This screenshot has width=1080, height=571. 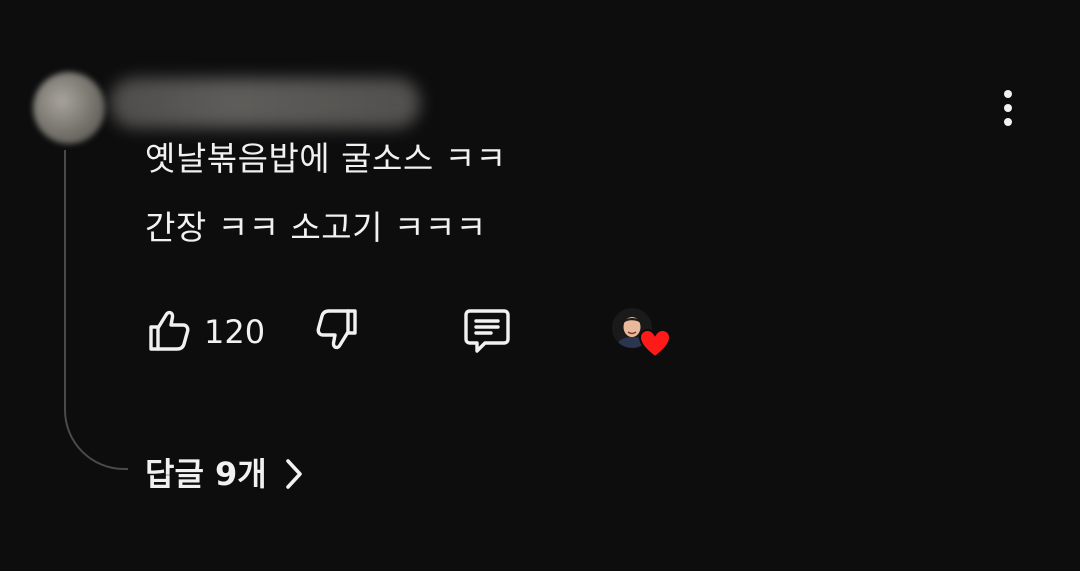 I want to click on view-replies-button: 답글 9개, so click(x=226, y=474).